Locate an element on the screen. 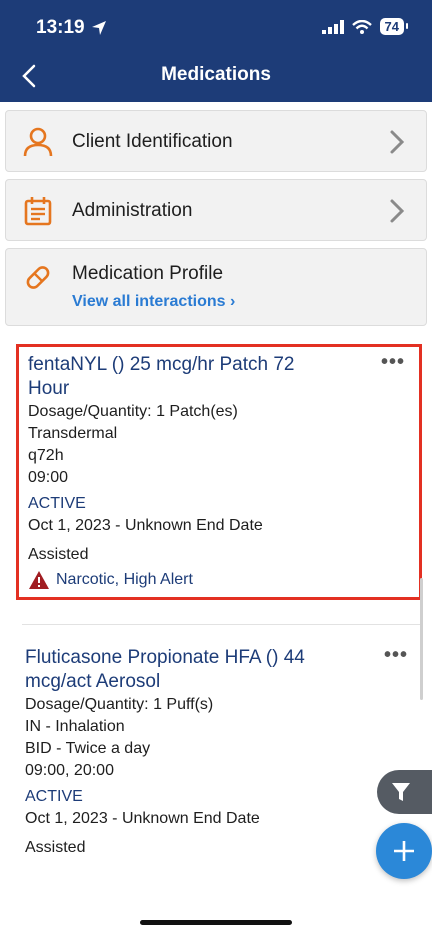 The image size is (432, 936). nav-bar: Medications is located at coordinates (216, 76).